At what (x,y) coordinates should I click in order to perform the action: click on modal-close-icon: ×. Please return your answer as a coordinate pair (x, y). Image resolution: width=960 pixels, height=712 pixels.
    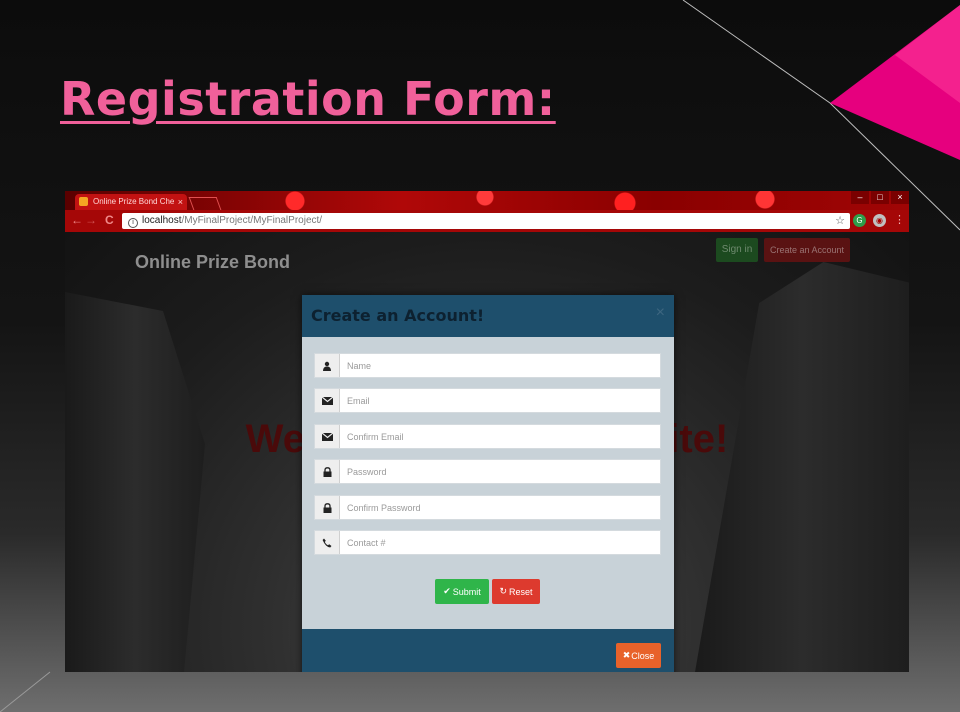
    Looking at the image, I should click on (660, 313).